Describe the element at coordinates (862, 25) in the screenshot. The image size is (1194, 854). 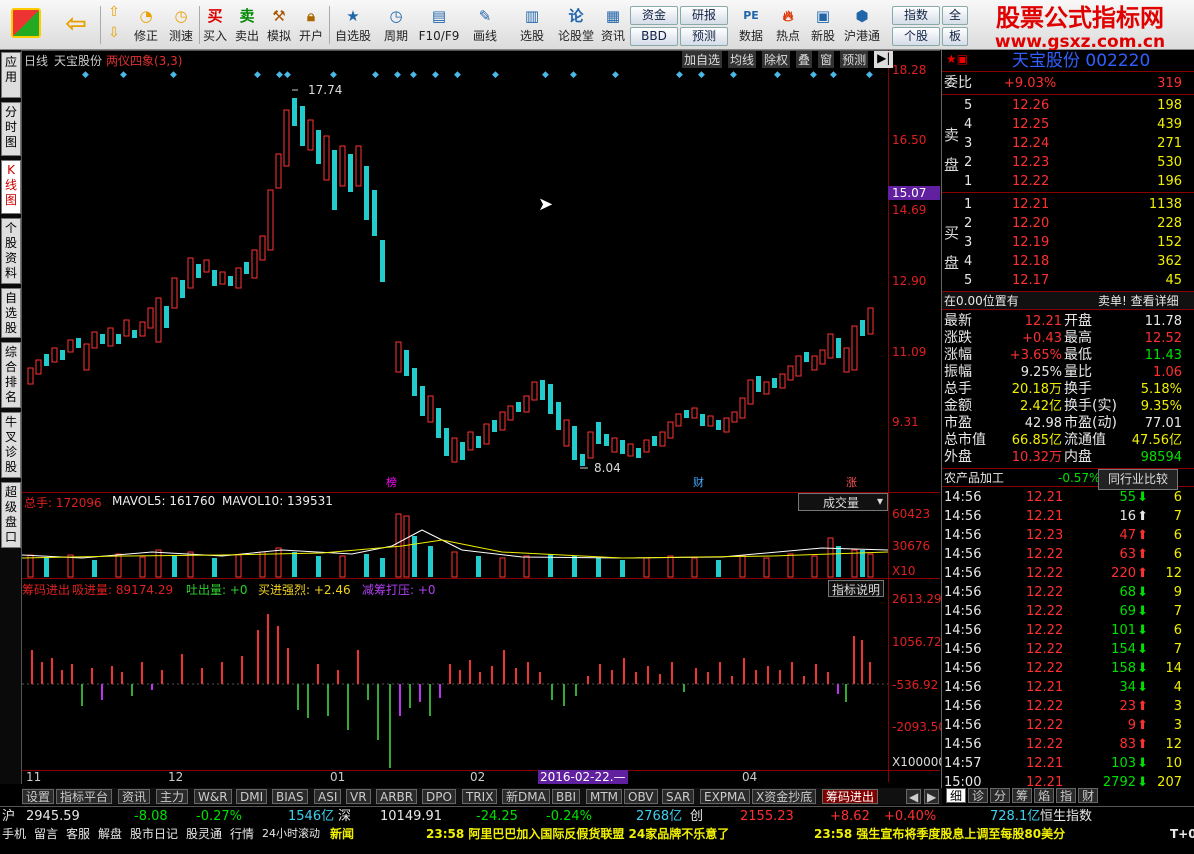
I see `hk-connect-button: ⬢ 沪港通` at that location.